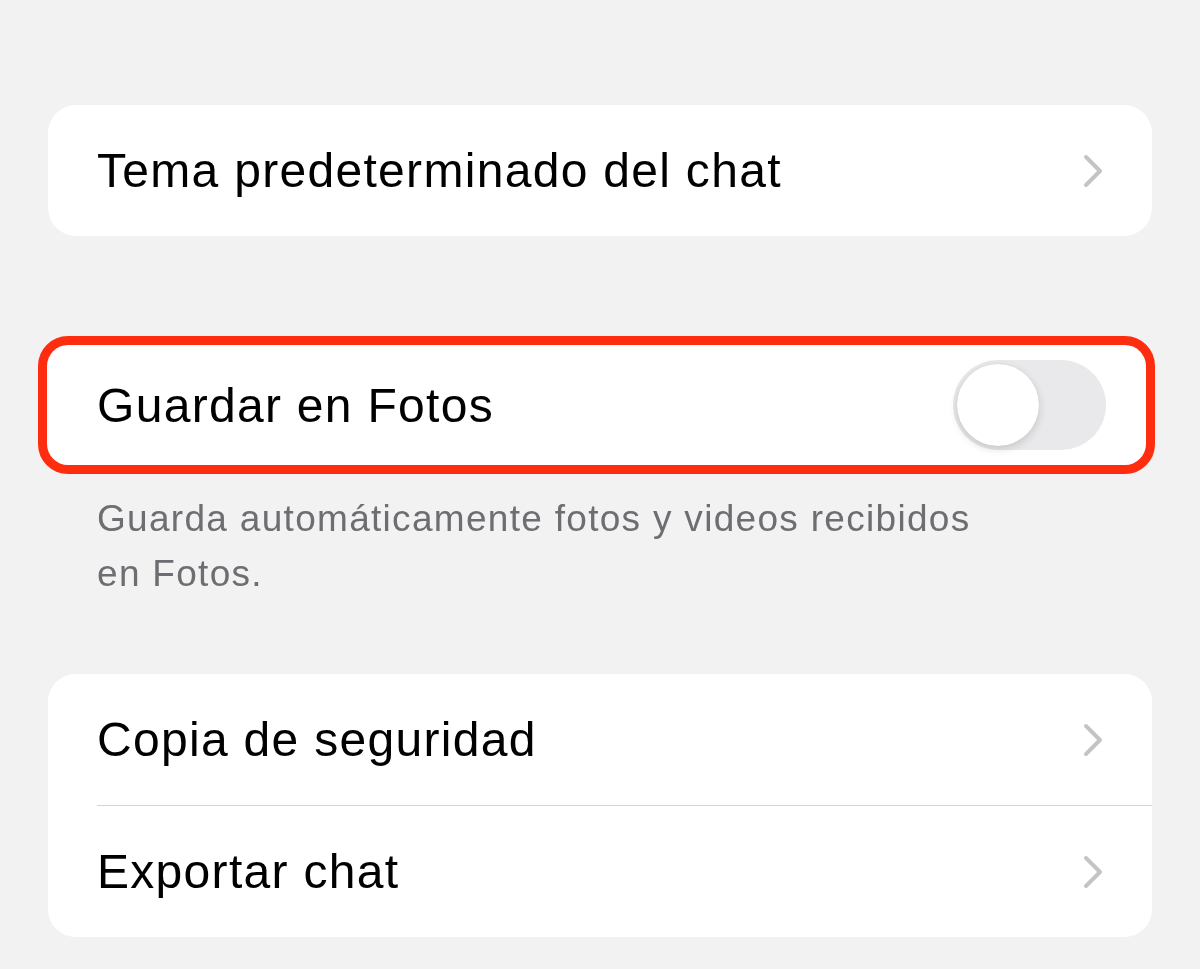 Image resolution: width=1200 pixels, height=969 pixels. I want to click on section-footer-text: Guarda automáticamente fotos y videos recibidos en Fotos., so click(534, 546).